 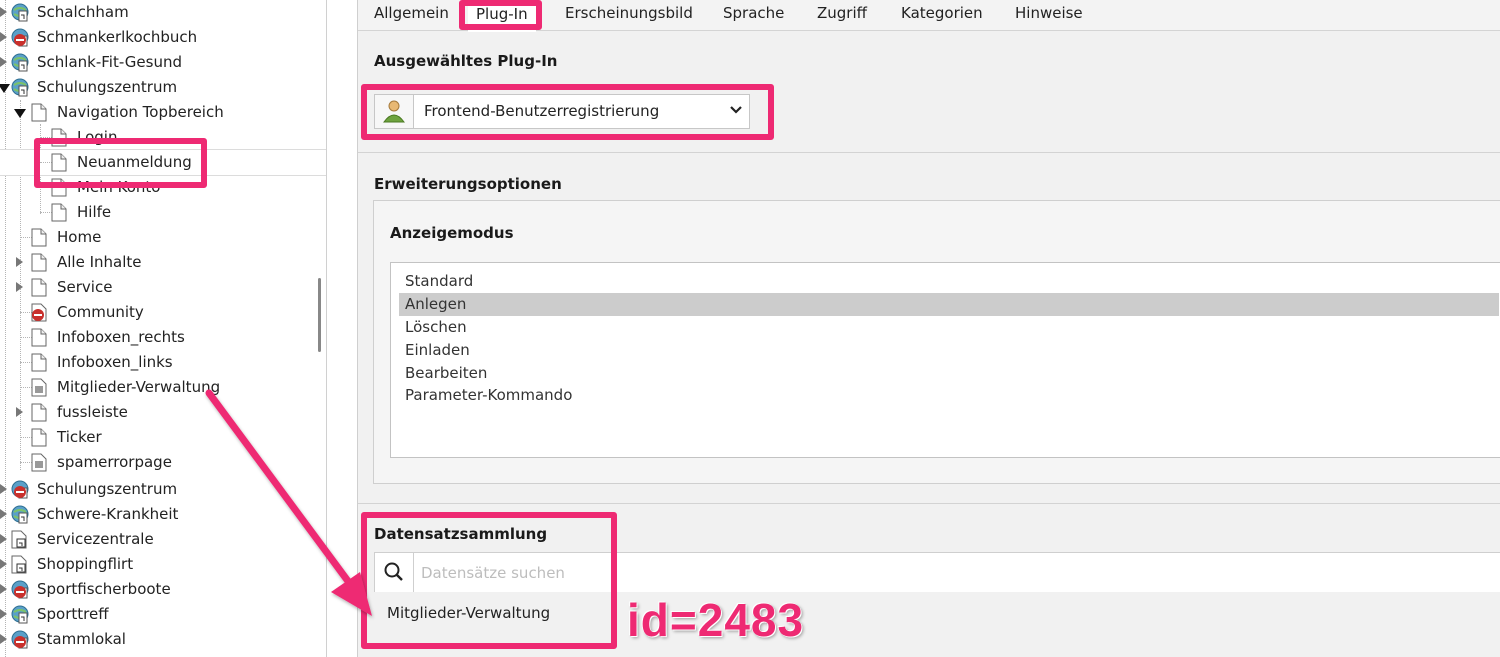 What do you see at coordinates (842, 13) in the screenshot?
I see `tab-zugriff: Zugriff` at bounding box center [842, 13].